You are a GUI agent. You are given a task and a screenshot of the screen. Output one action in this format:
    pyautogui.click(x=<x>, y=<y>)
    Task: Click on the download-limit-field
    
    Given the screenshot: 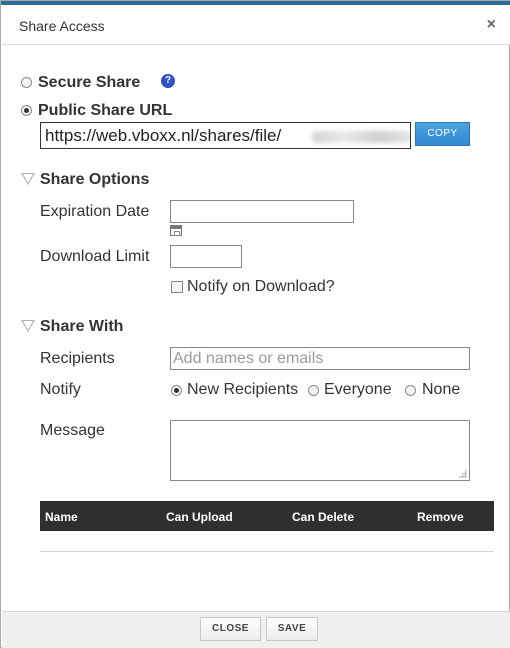 What is the action you would take?
    pyautogui.click(x=206, y=256)
    